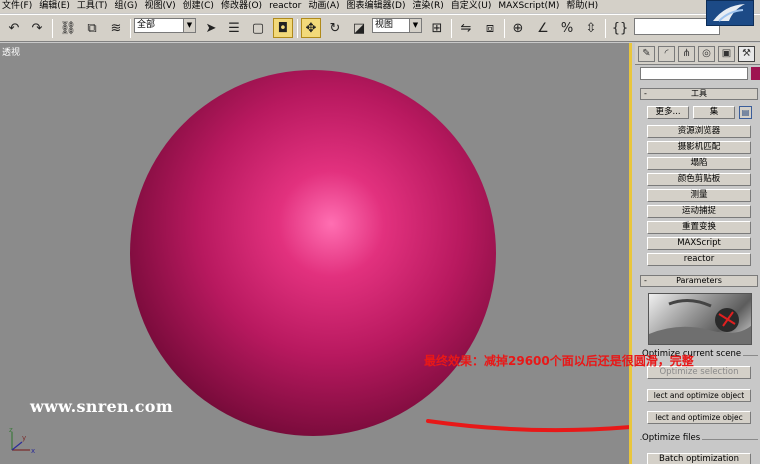 The image size is (760, 464). I want to click on menu-customize: 自定义(U), so click(473, 6).